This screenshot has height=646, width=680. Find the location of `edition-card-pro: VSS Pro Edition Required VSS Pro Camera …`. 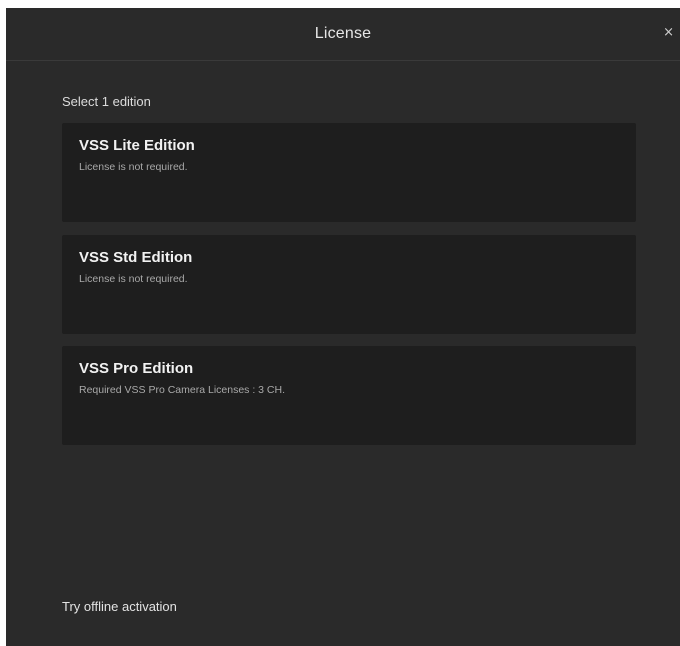

edition-card-pro: VSS Pro Edition Required VSS Pro Camera … is located at coordinates (349, 395).